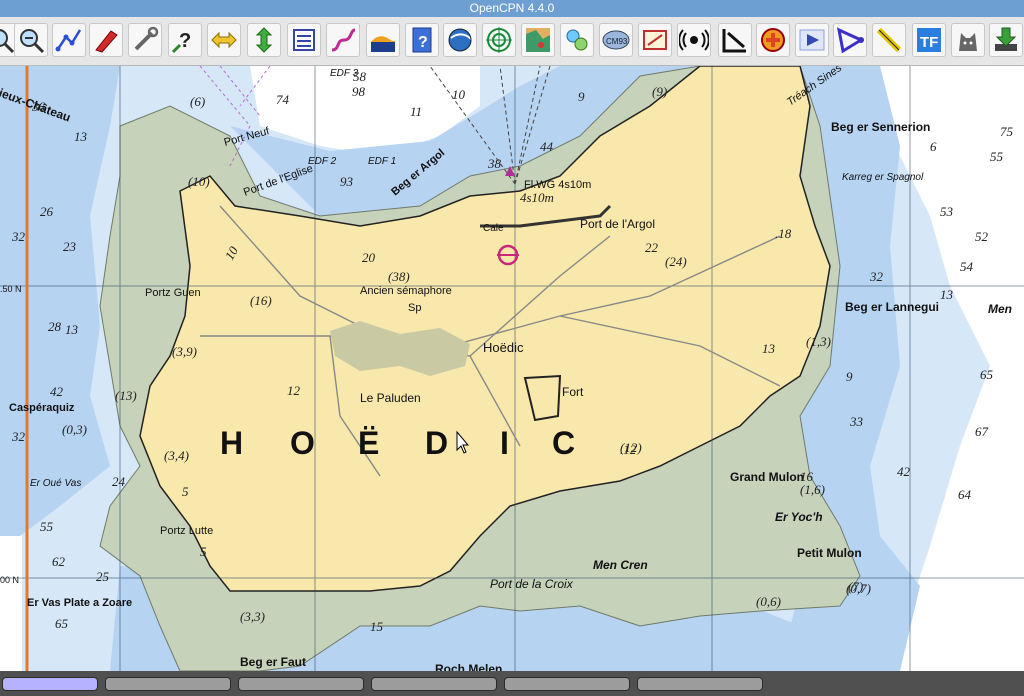  I want to click on logbook-button, so click(655, 40).